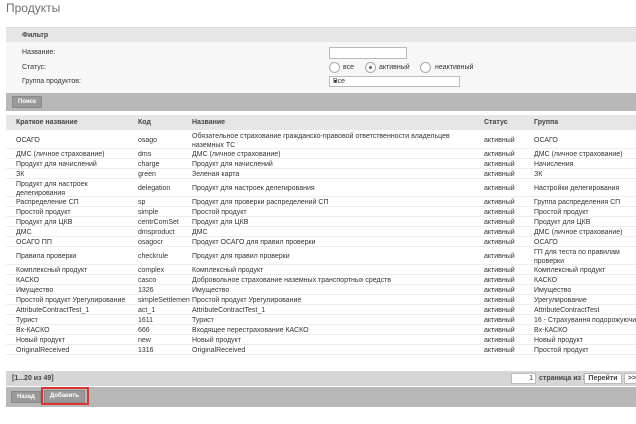 Image resolution: width=636 pixels, height=424 pixels. I want to click on cell-code: 1611, so click(146, 320).